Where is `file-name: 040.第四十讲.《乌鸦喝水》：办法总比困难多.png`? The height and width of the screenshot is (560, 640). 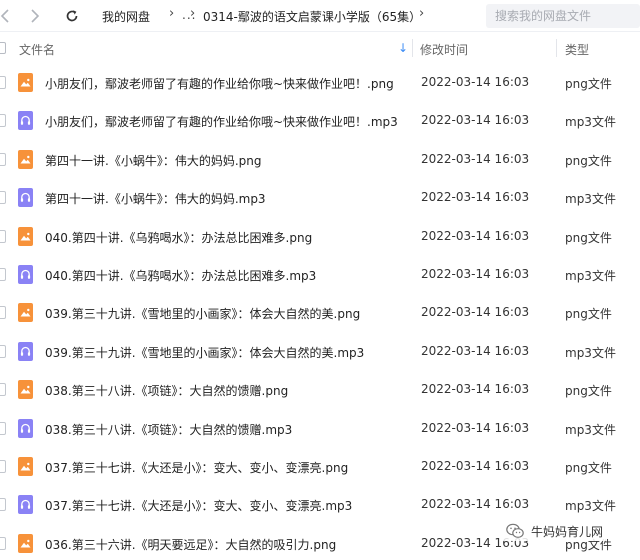
file-name: 040.第四十讲.《乌鸦喝水》：办法总比困难多.png is located at coordinates (178, 237).